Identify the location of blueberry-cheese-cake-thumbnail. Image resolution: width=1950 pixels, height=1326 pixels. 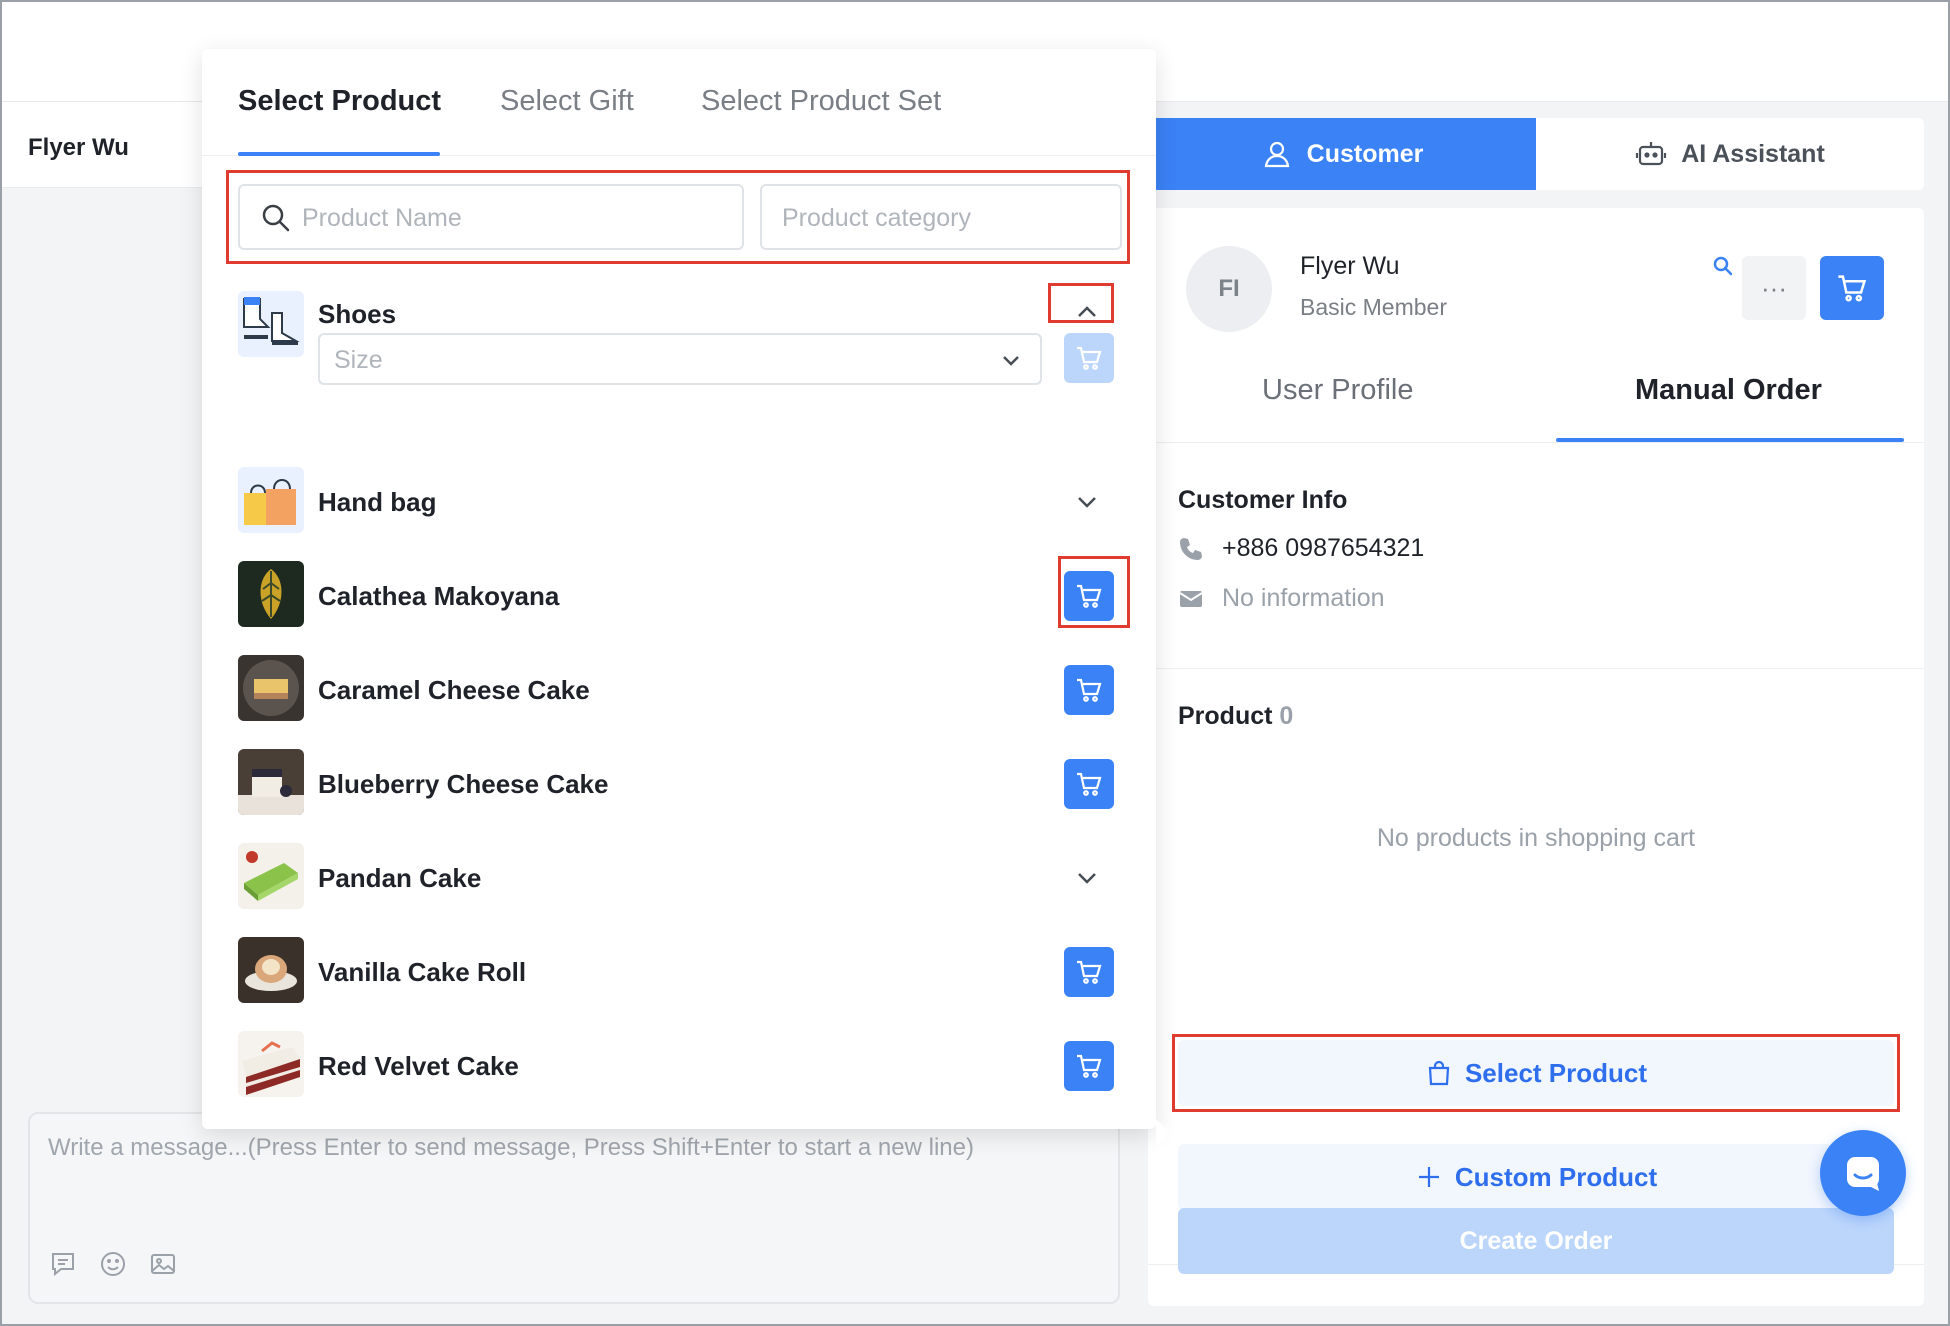
(271, 782).